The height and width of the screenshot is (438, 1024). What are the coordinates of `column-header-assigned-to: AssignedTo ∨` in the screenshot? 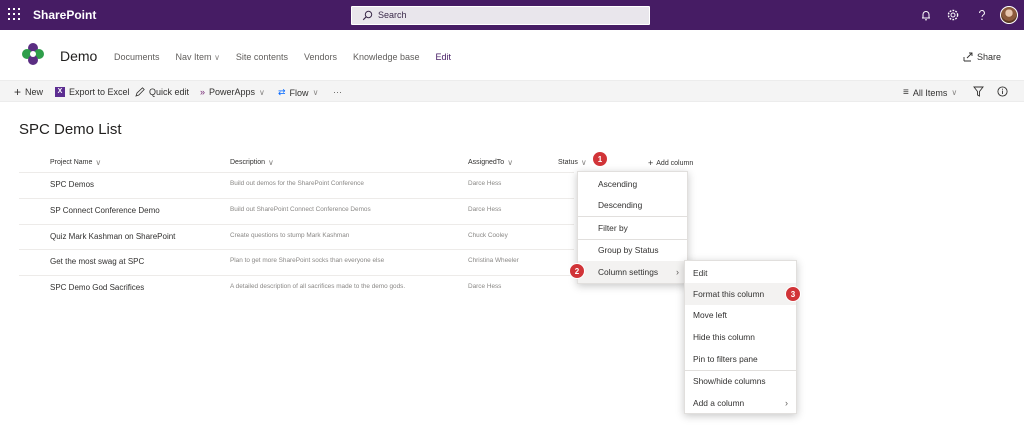 It's located at (490, 162).